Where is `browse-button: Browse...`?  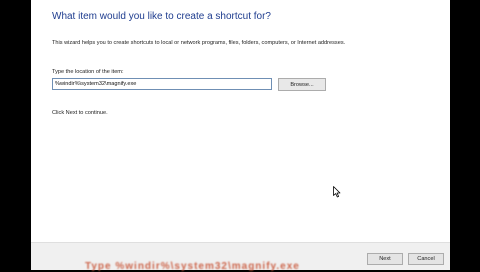
browse-button: Browse... is located at coordinates (302, 84).